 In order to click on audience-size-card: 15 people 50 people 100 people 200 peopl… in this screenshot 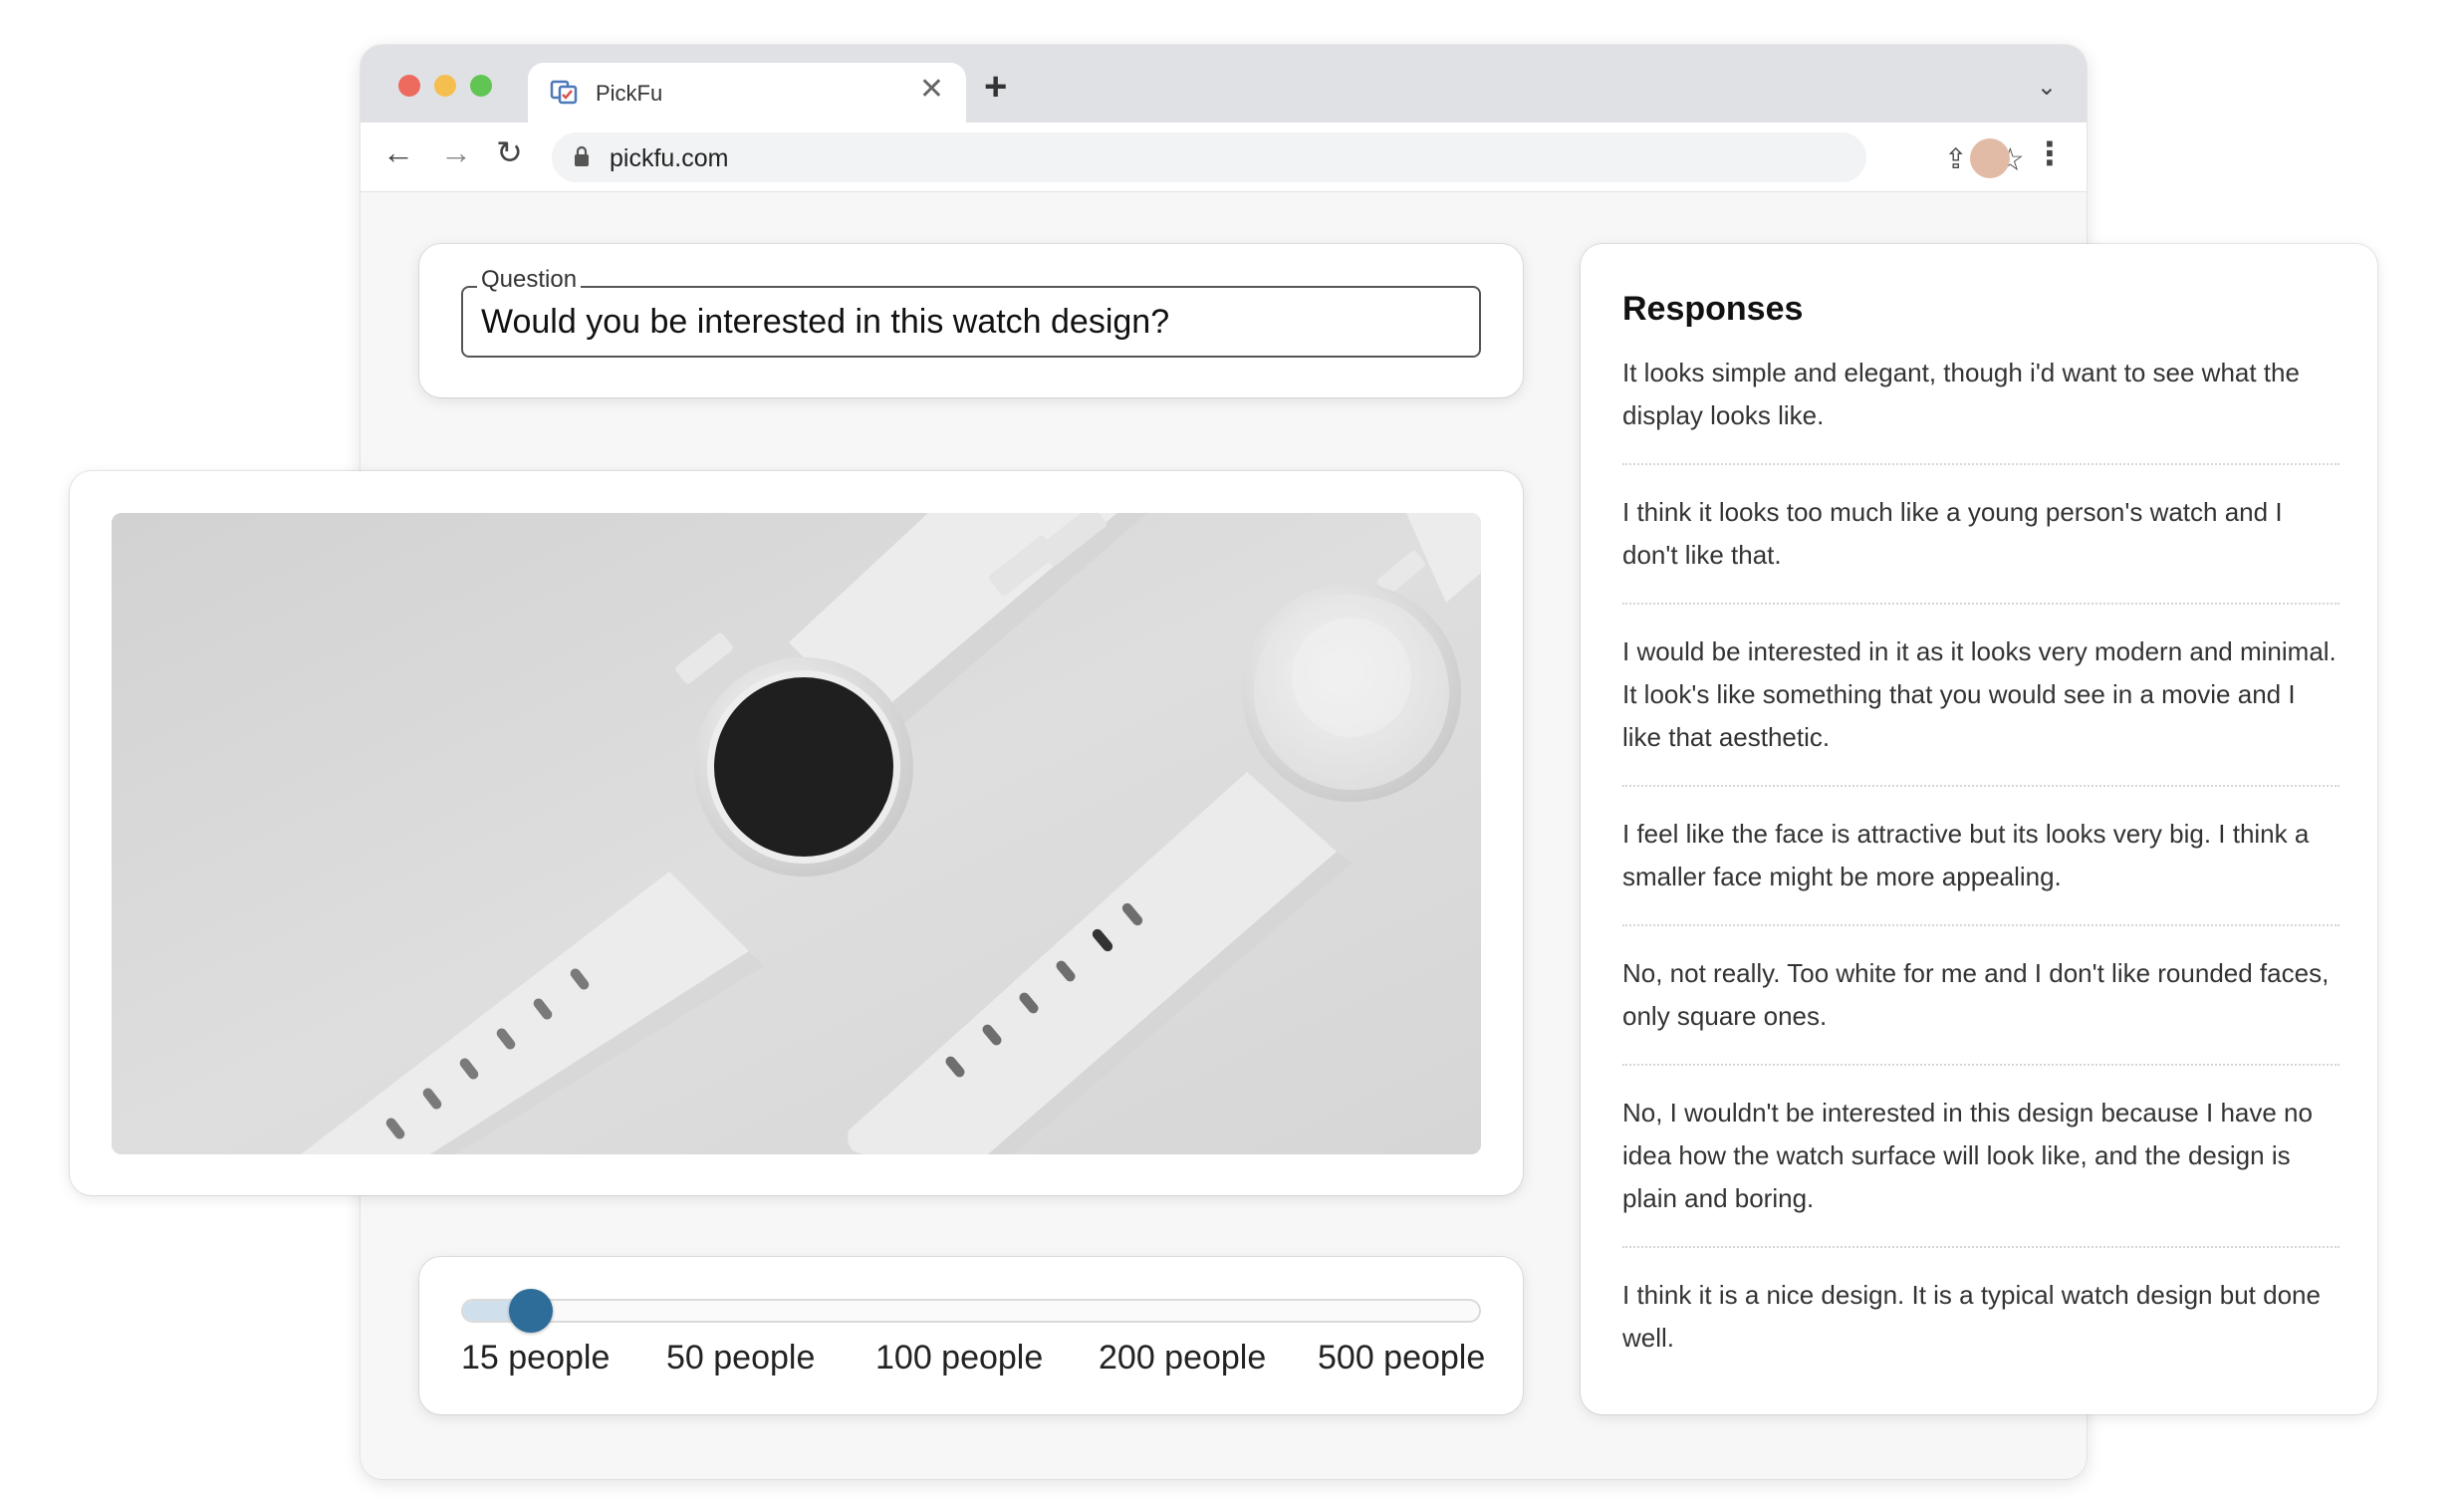, I will do `click(971, 1335)`.